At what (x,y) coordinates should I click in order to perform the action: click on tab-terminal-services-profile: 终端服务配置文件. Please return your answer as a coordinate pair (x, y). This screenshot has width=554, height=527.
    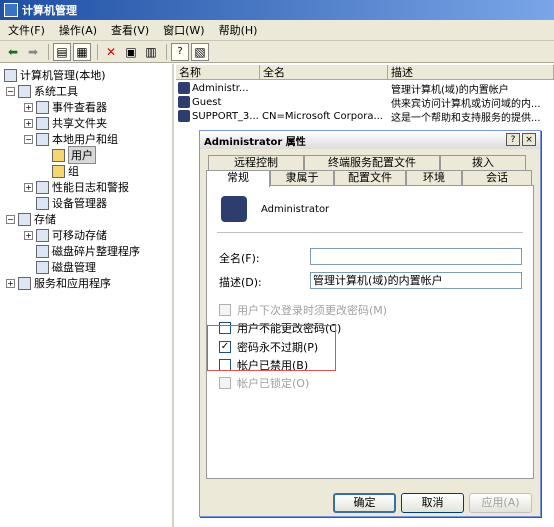
    Looking at the image, I should click on (372, 162).